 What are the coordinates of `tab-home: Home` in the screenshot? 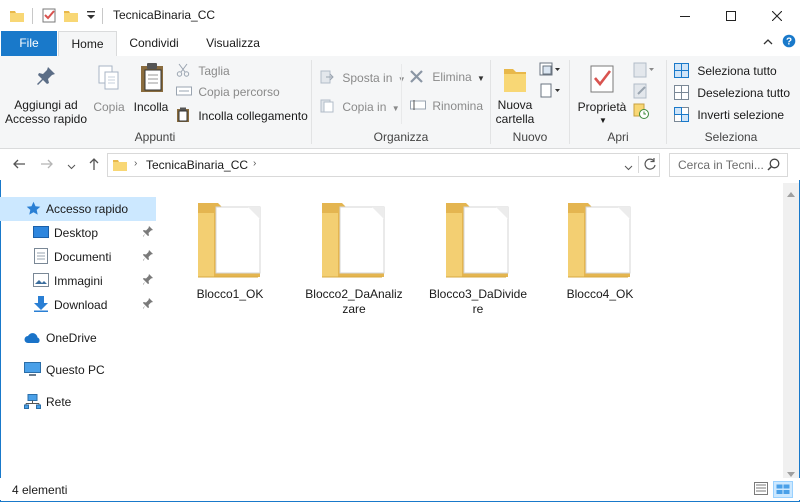 It's located at (87, 44).